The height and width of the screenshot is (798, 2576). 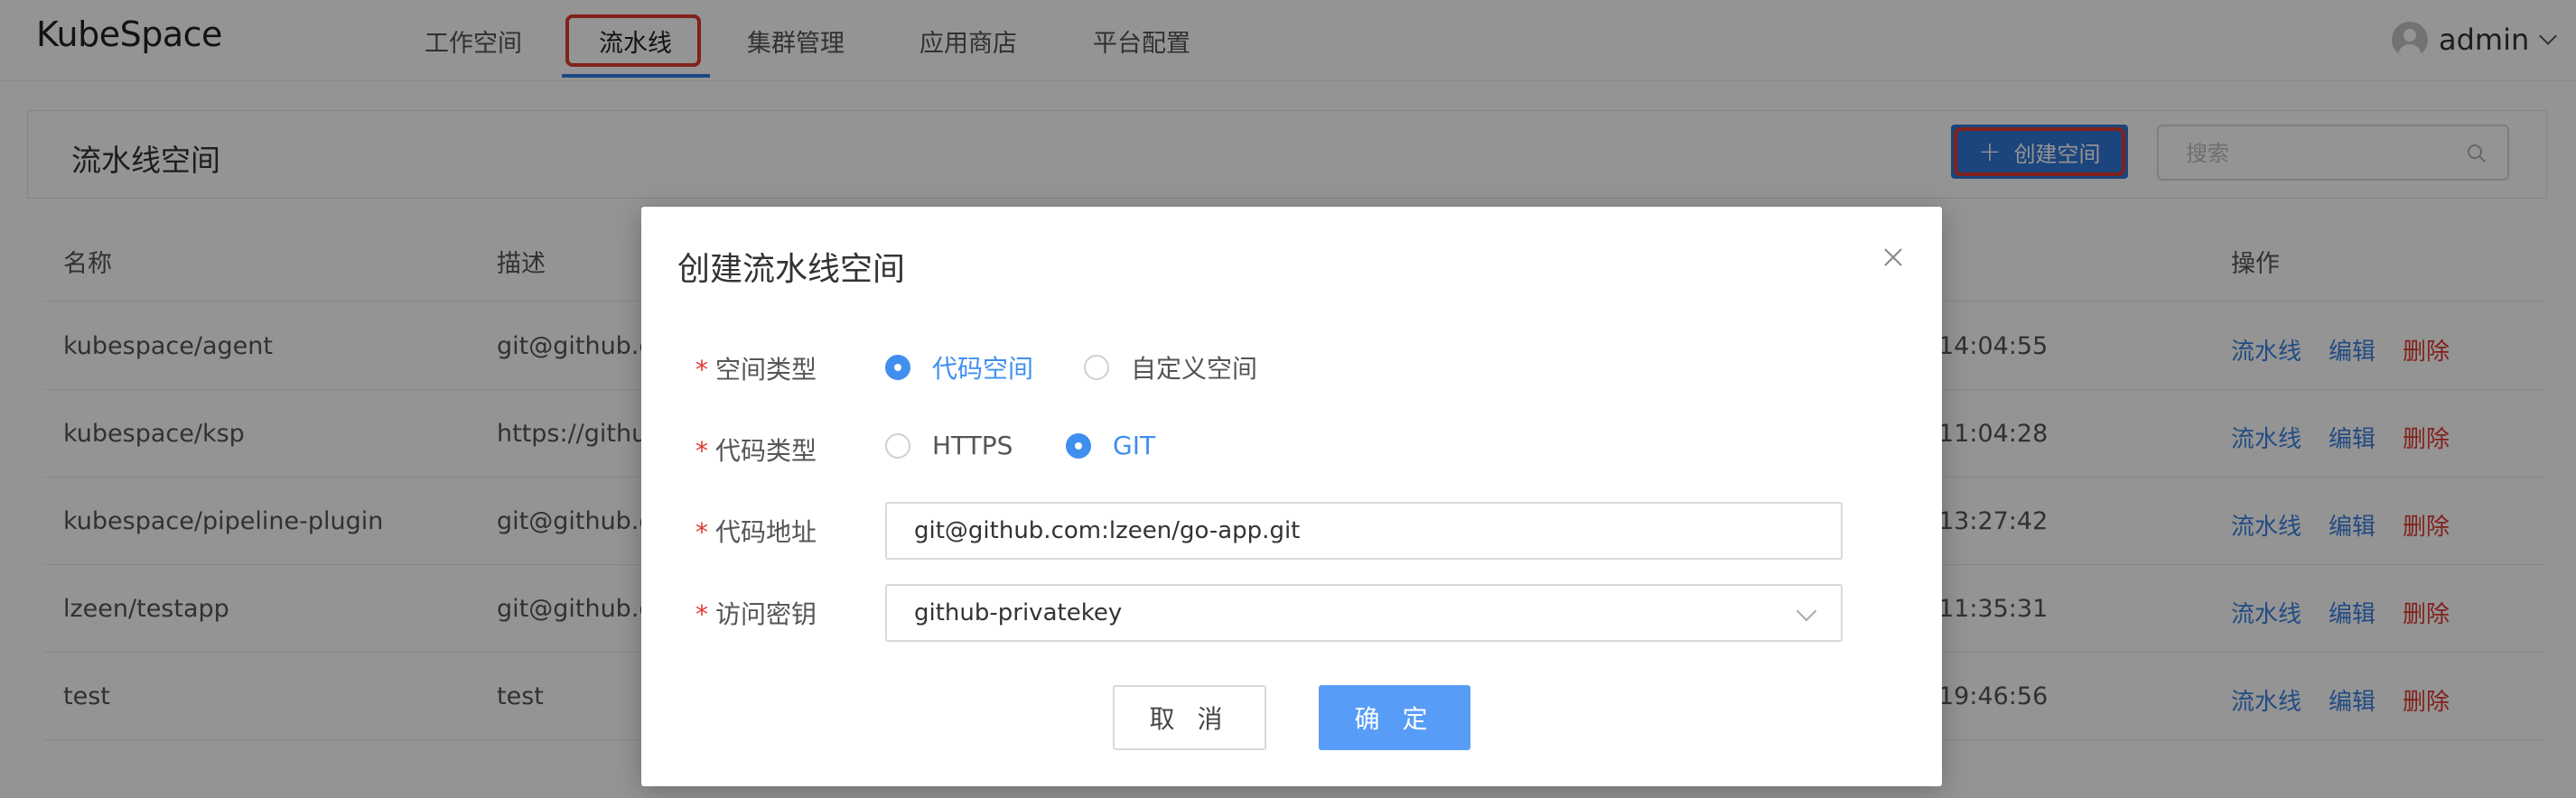 I want to click on field-label-code-url: * 代码地址, so click(x=756, y=531).